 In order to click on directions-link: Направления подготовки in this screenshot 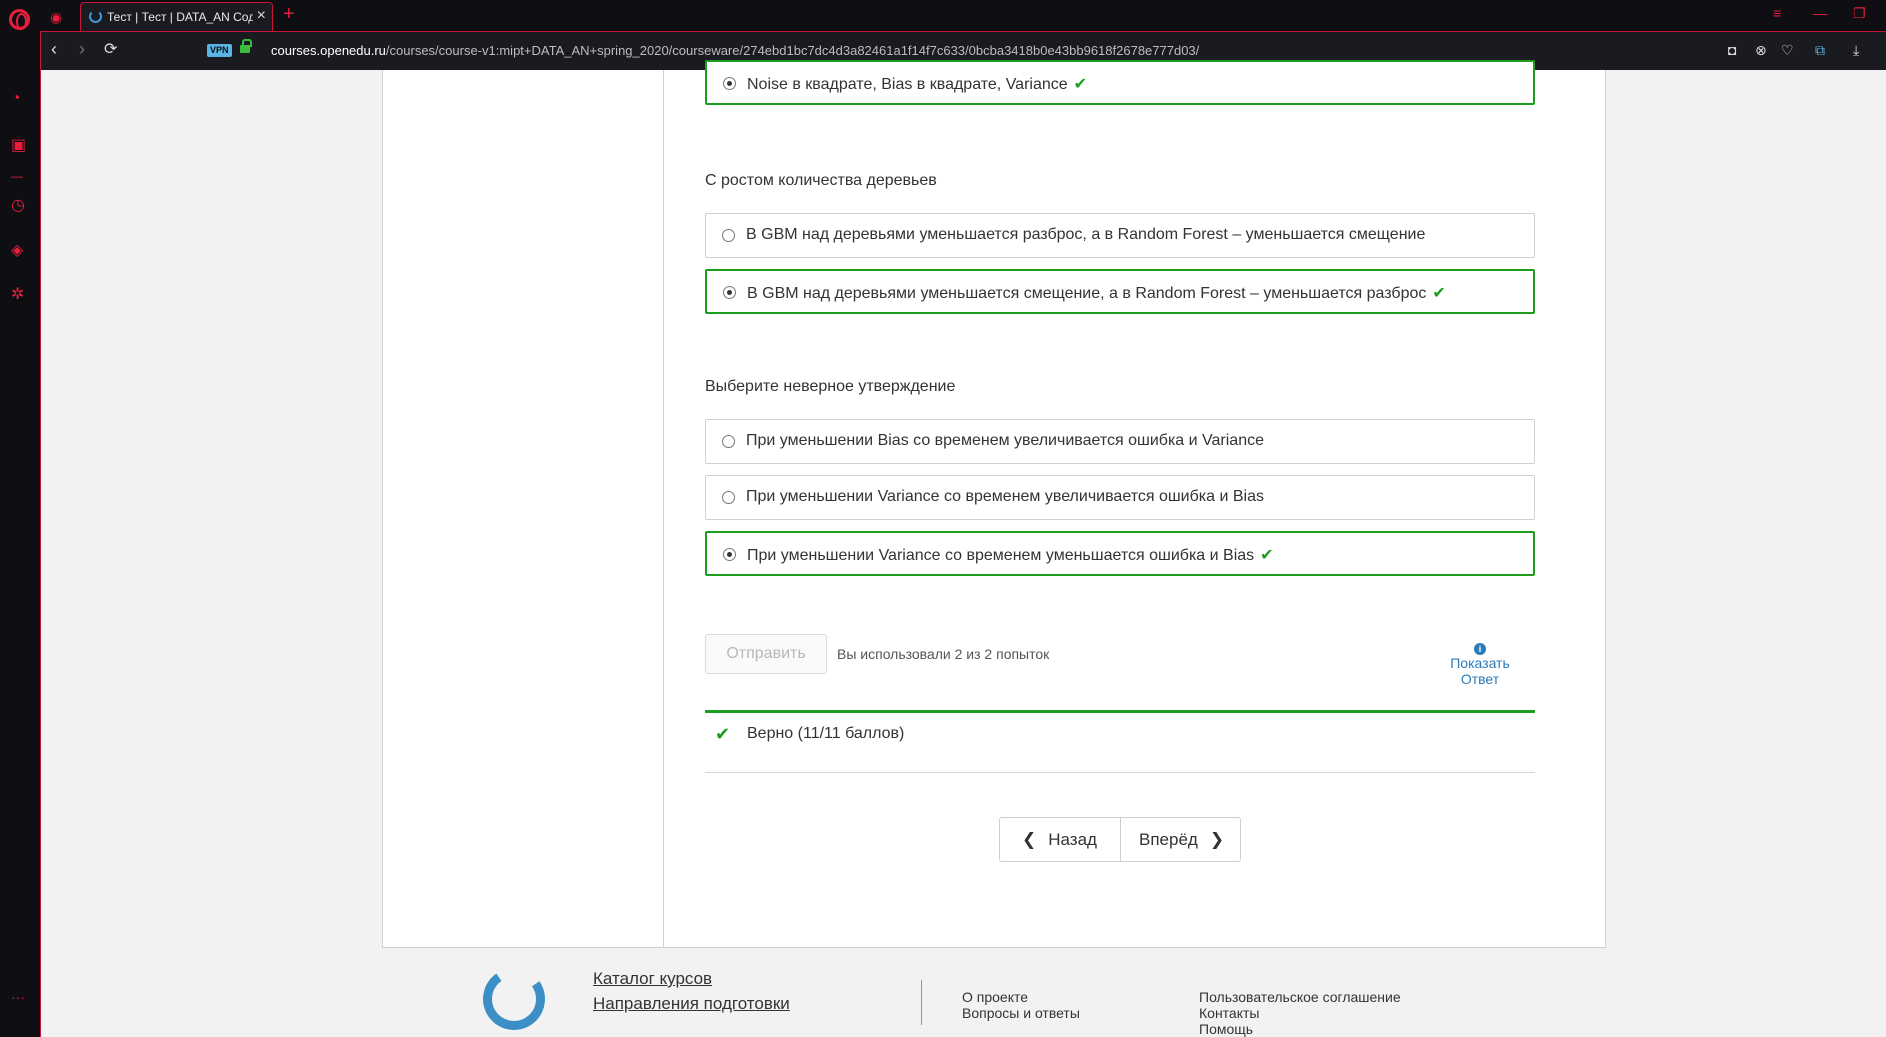, I will do `click(691, 1004)`.